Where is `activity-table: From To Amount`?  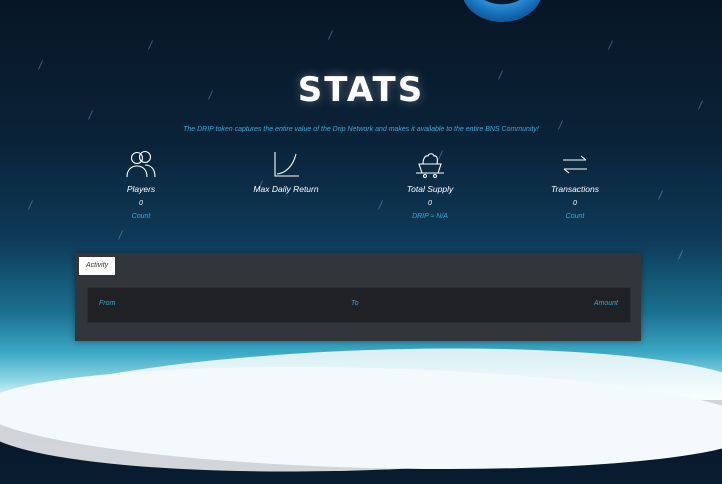 activity-table: From To Amount is located at coordinates (359, 305).